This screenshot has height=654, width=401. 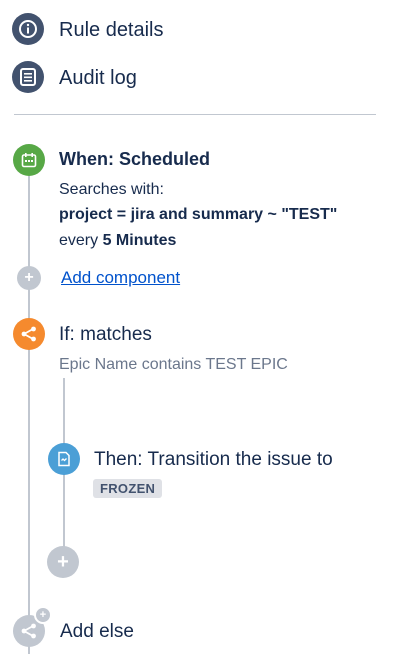 What do you see at coordinates (195, 114) in the screenshot?
I see `divider` at bounding box center [195, 114].